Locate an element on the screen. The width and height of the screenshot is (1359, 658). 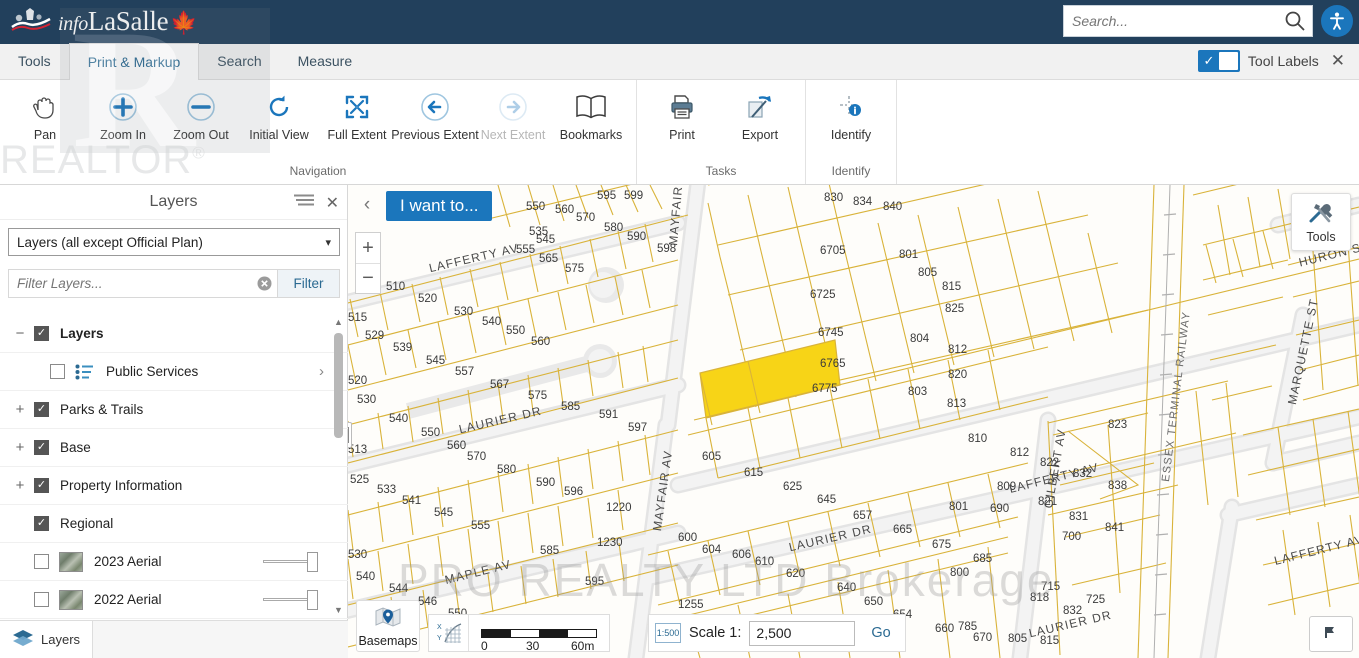
regional-checkbox is located at coordinates (41, 523).